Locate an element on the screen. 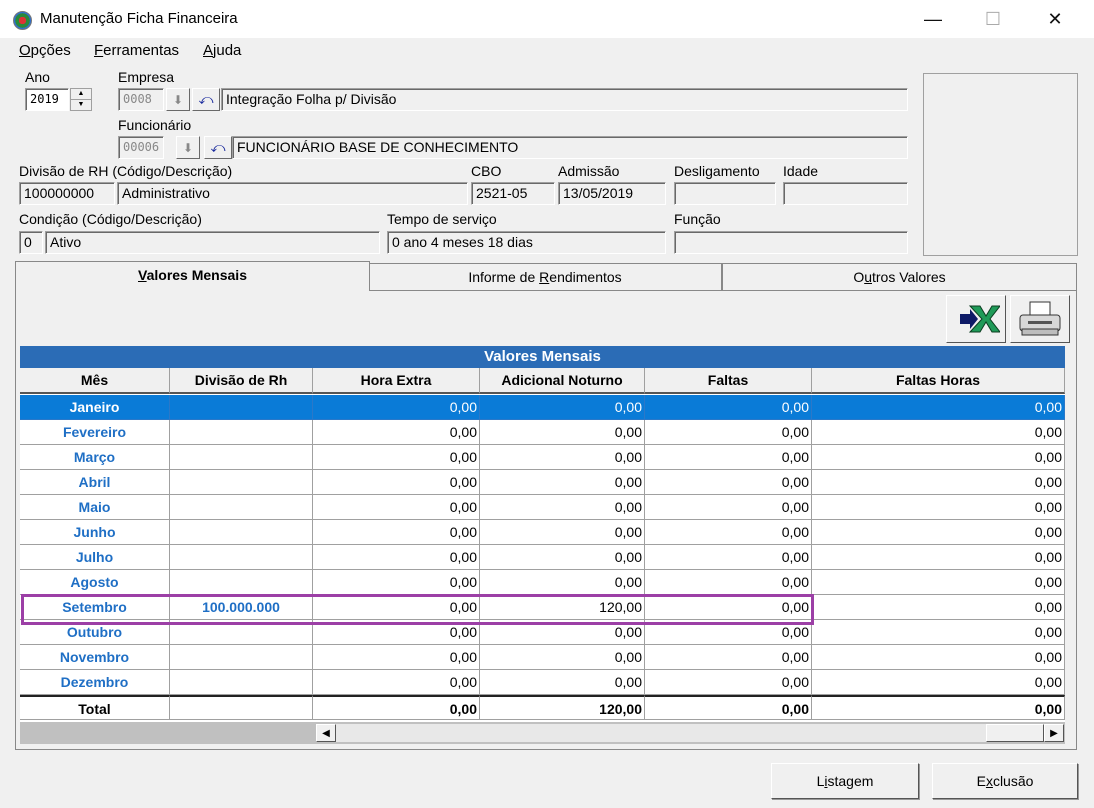 This screenshot has height=808, width=1094. column-header: Hora Extra is located at coordinates (396, 381).